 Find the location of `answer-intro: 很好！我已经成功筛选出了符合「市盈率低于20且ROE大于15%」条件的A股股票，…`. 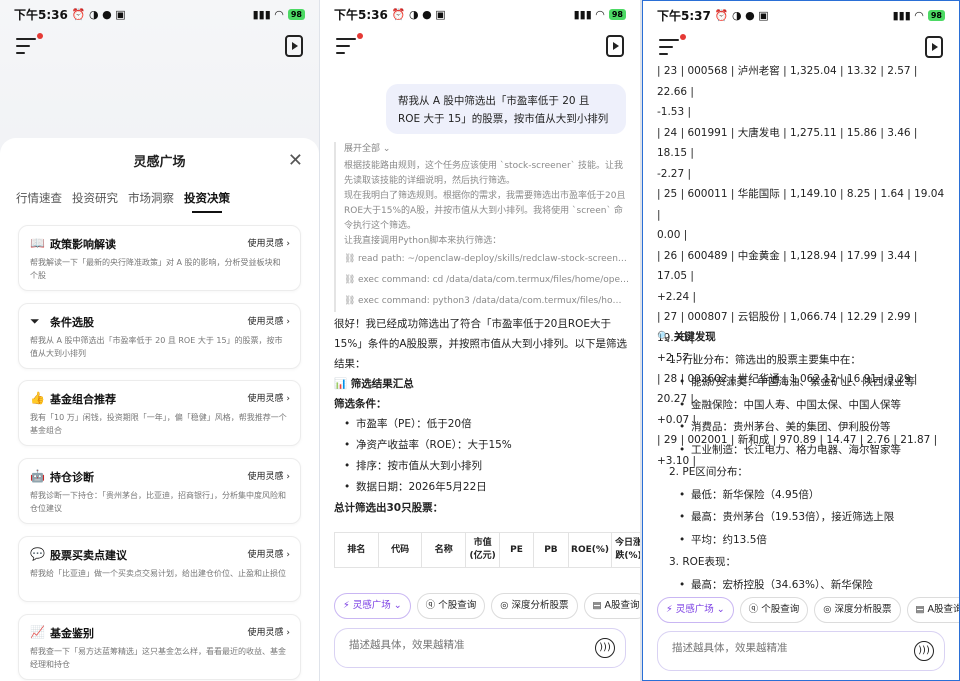

answer-intro: 很好！我已经成功筛选出了符合「市盈率低于20且ROE大于15%」条件的A股股票，… is located at coordinates (481, 344).